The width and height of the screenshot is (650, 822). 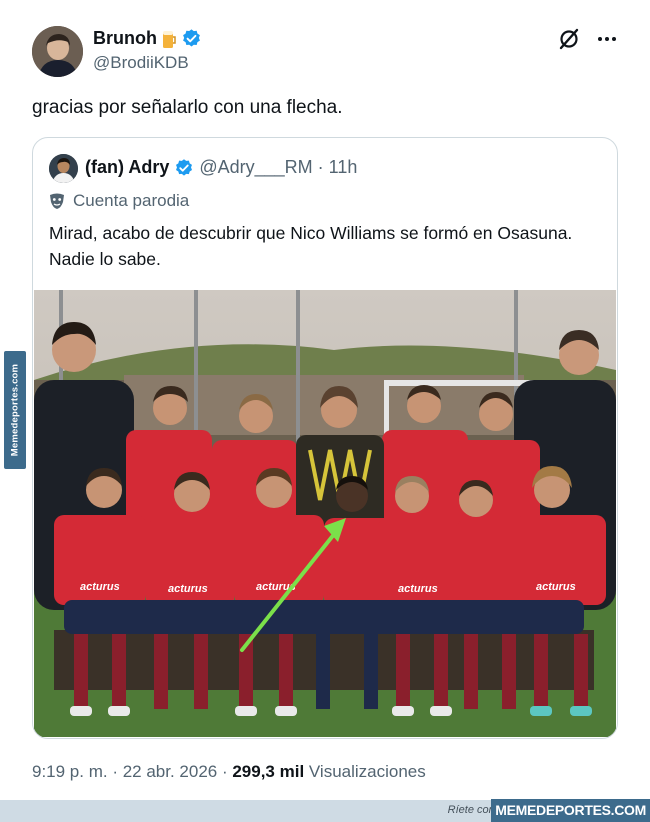 What do you see at coordinates (127, 167) in the screenshot?
I see `quoted-author-name: (fan) Adry` at bounding box center [127, 167].